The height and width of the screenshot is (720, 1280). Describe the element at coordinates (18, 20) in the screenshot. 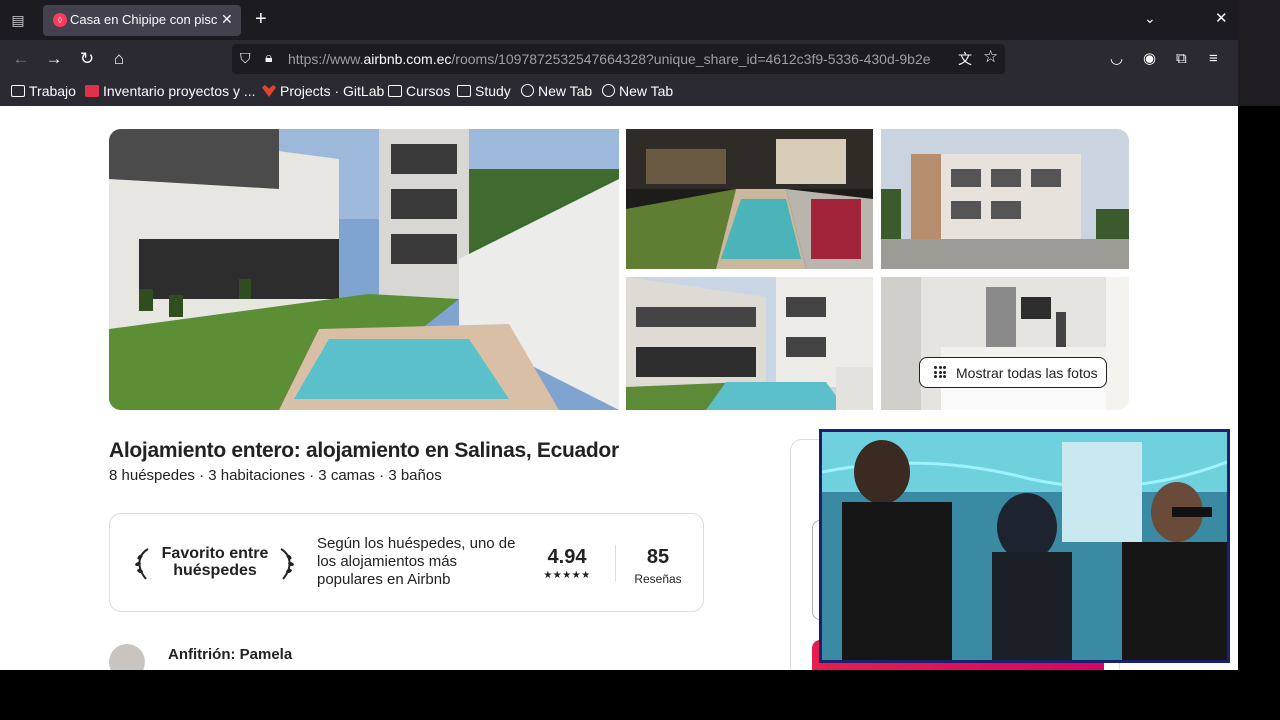

I see `tab-list-icon: ▤` at that location.